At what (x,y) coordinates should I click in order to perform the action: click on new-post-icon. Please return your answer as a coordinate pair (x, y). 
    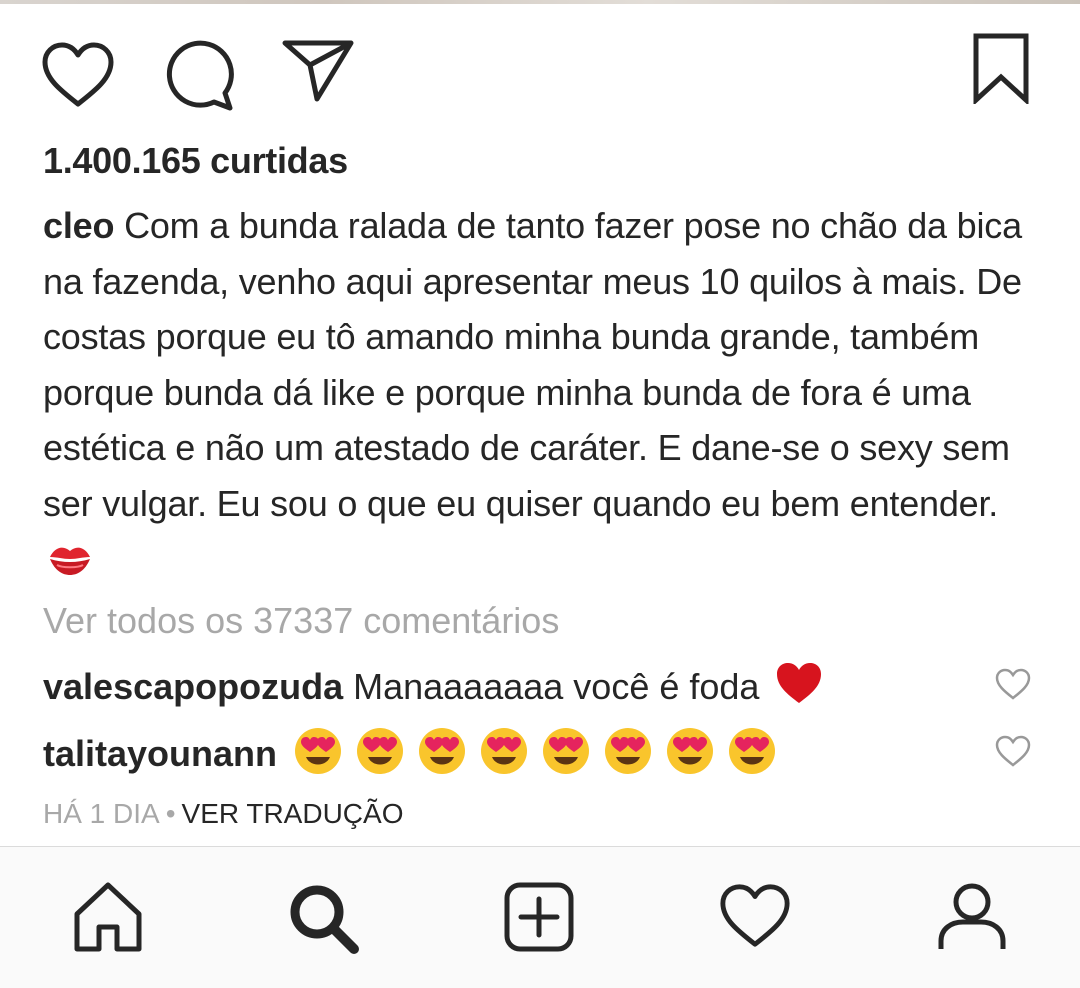
    Looking at the image, I should click on (539, 919).